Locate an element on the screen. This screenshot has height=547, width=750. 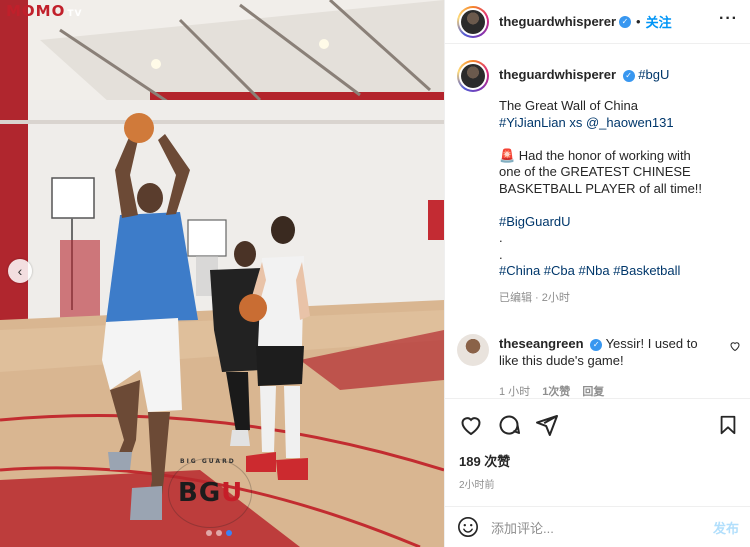
comment-bubble-icon is located at coordinates (509, 425).